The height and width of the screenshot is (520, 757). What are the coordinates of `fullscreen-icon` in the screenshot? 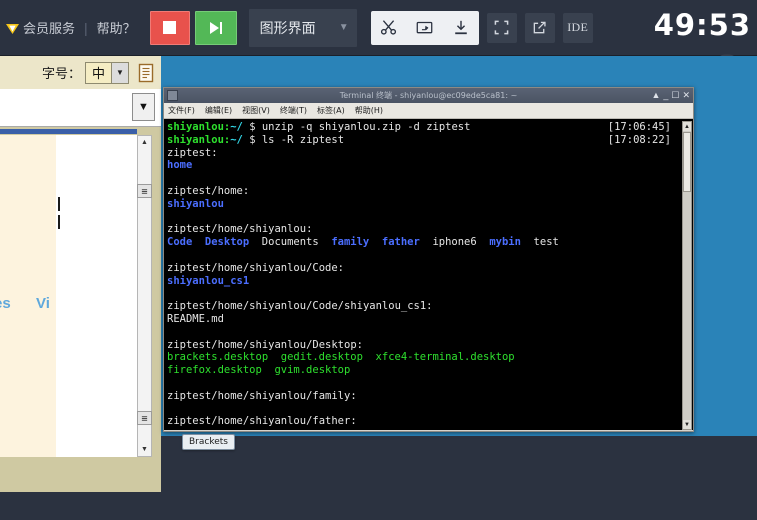 It's located at (501, 27).